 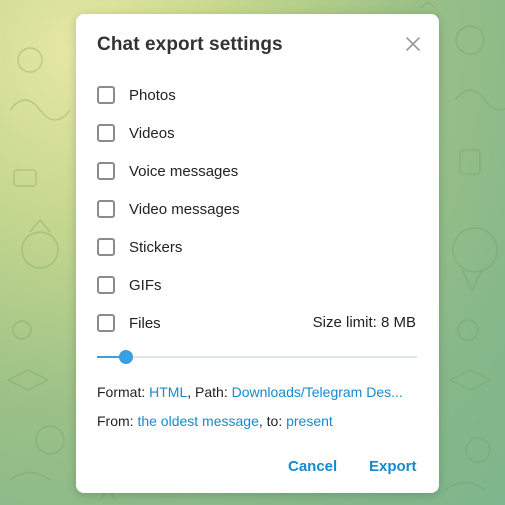 I want to click on checkbox-voice-messages, so click(x=106, y=171).